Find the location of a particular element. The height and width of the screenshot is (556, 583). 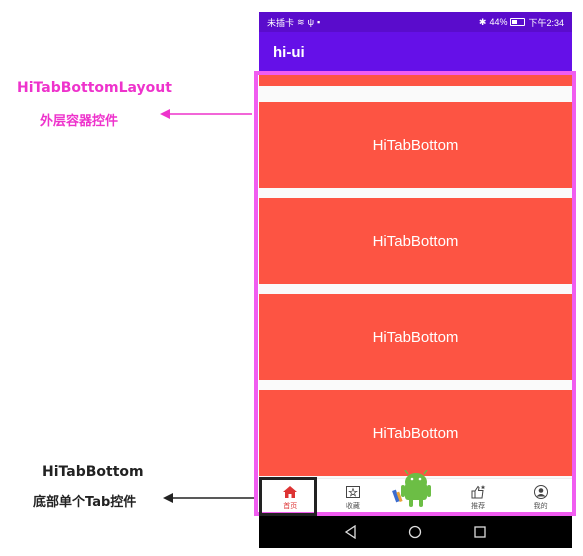

sim-status-text: 未插卡 is located at coordinates (281, 22).